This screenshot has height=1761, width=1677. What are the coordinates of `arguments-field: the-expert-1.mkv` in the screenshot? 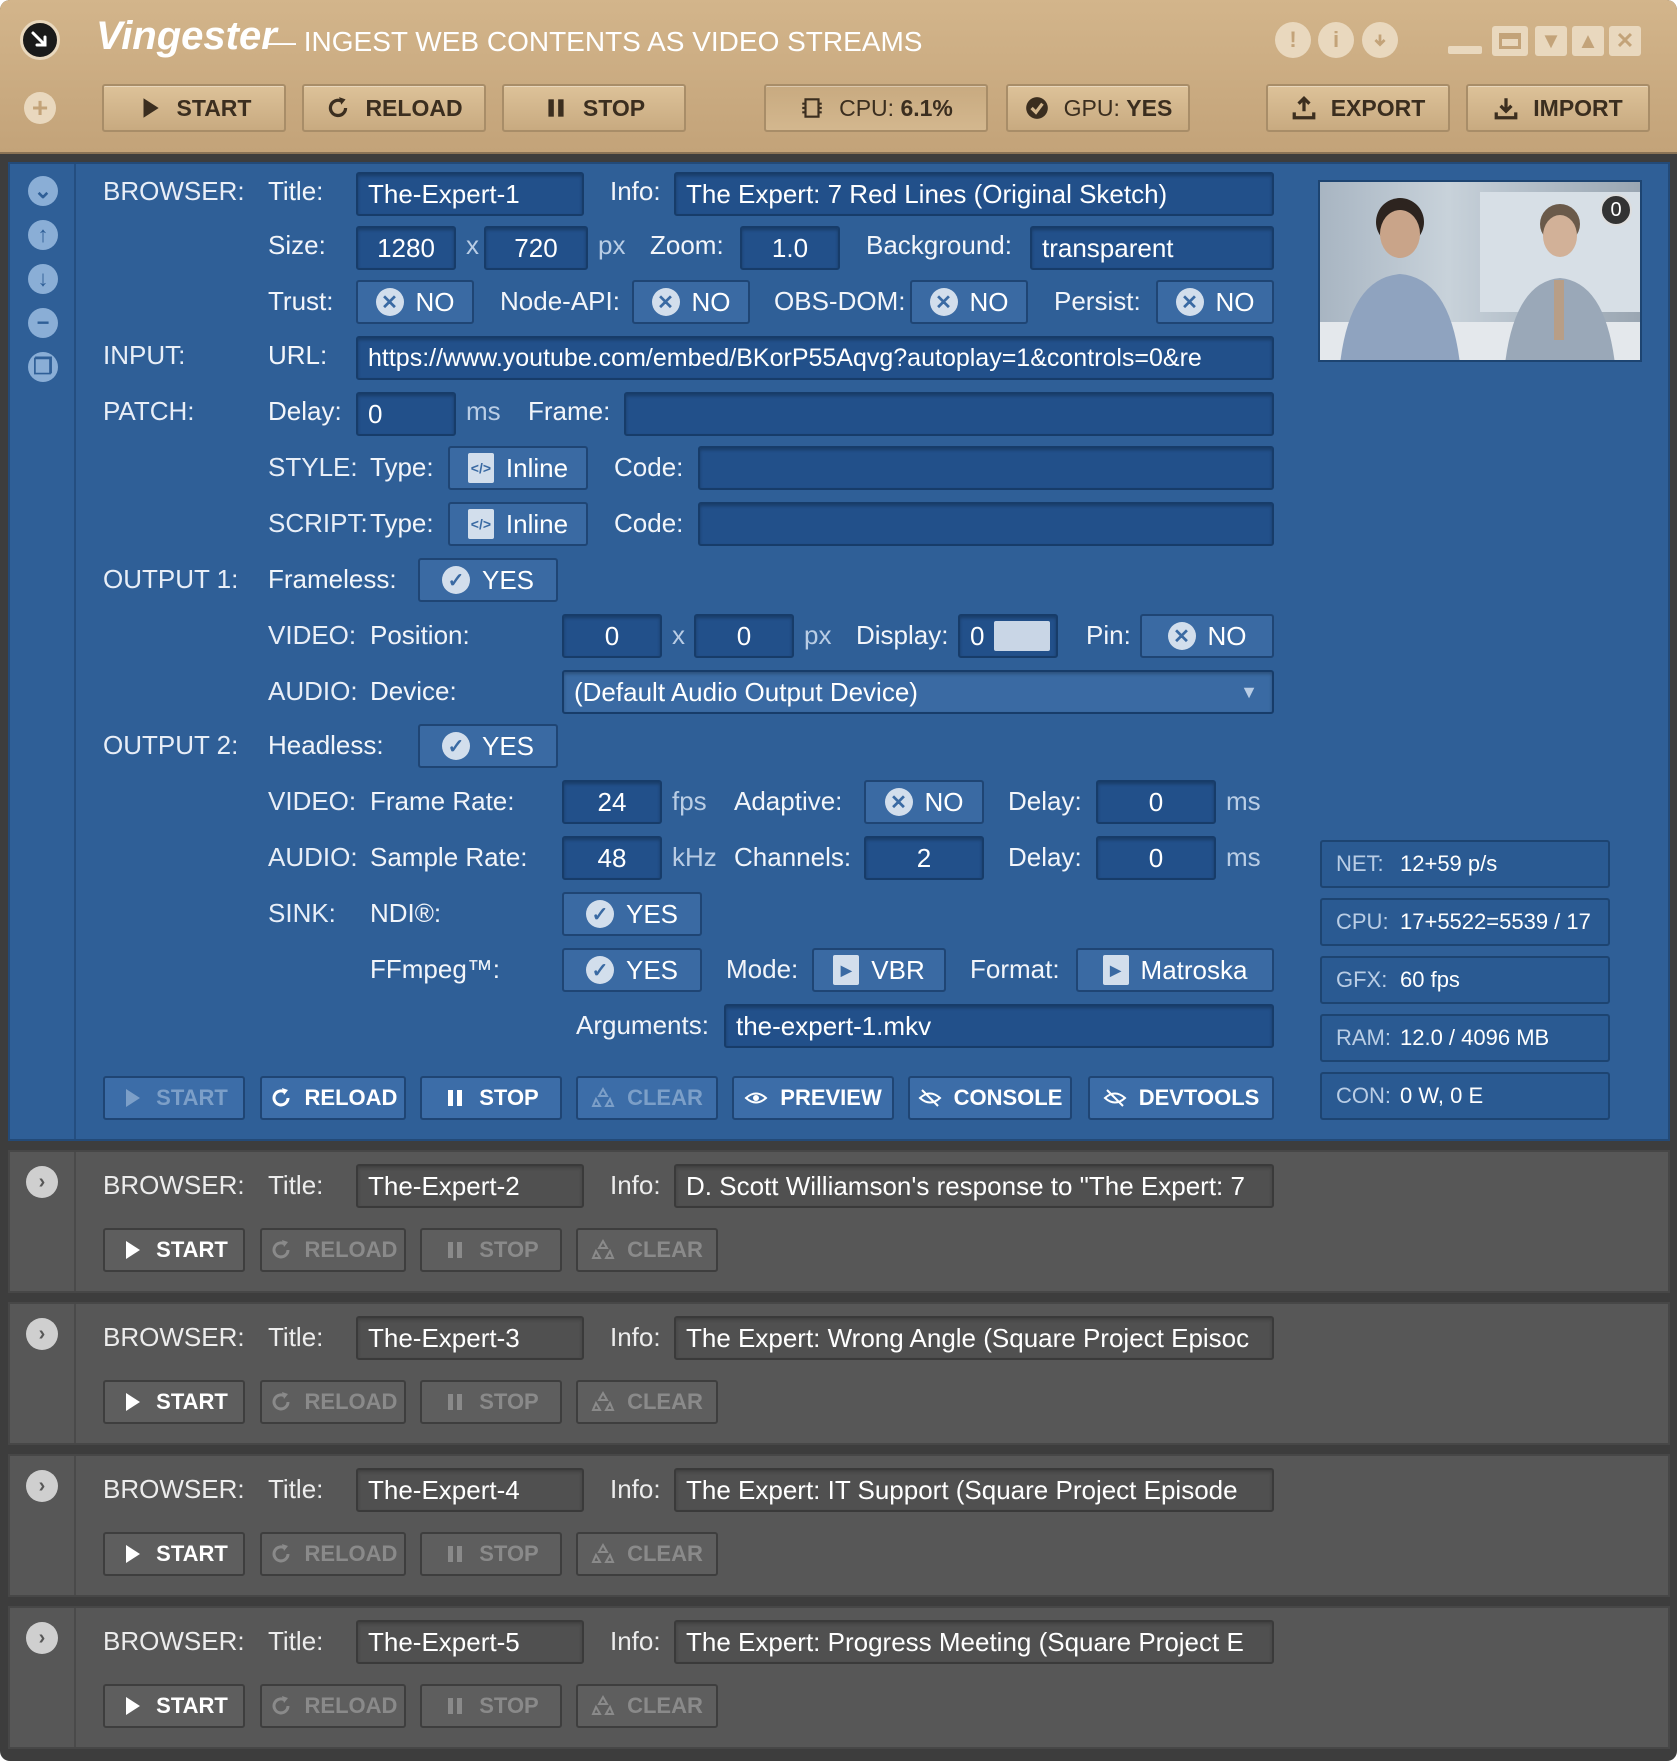 It's located at (999, 1026).